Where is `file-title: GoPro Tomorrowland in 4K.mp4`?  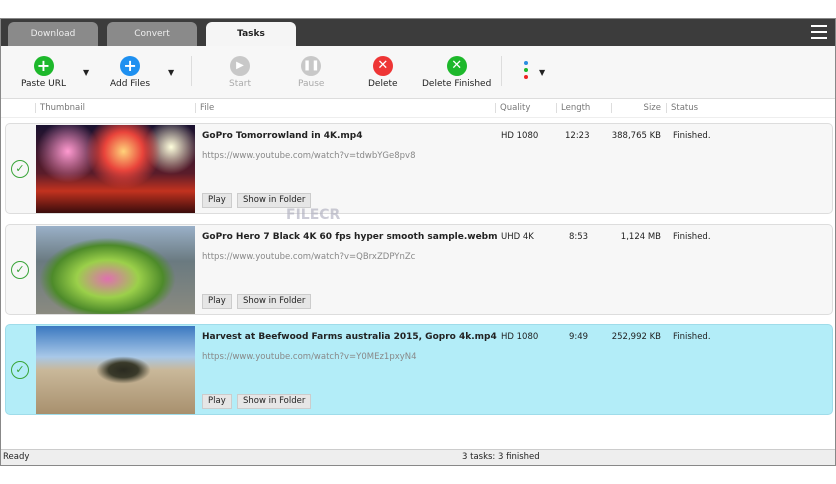
file-title: GoPro Tomorrowland in 4K.mp4 is located at coordinates (282, 136).